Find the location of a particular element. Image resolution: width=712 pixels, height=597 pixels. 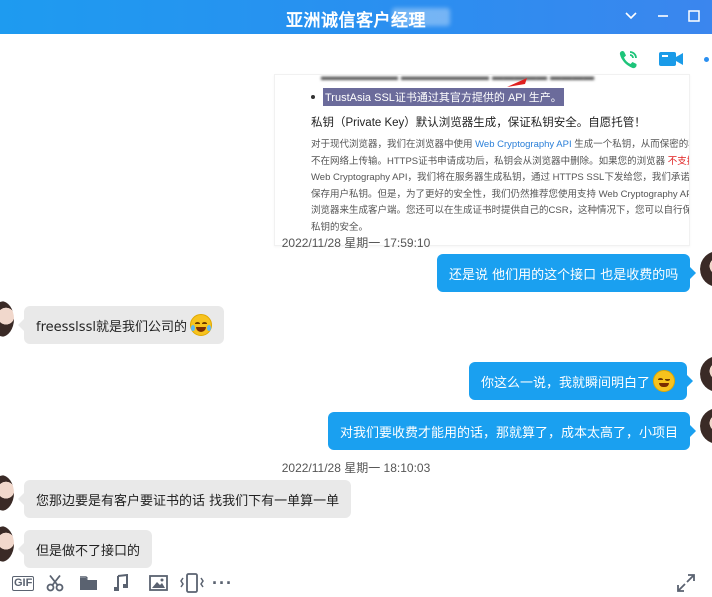

message-text: 您那边要是有客户要证书的话 找我们下有一单算一单 is located at coordinates (188, 501).